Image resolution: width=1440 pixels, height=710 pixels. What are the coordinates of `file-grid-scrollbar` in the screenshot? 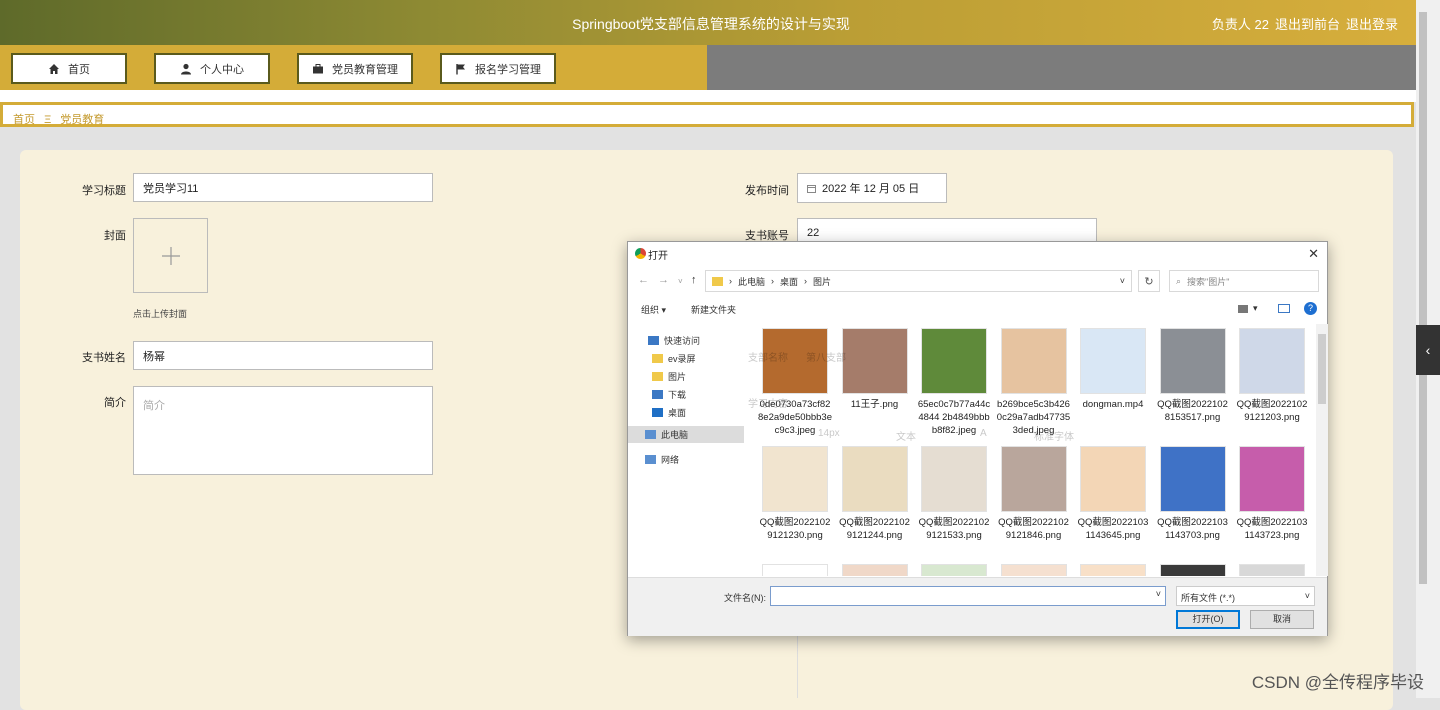 It's located at (1322, 450).